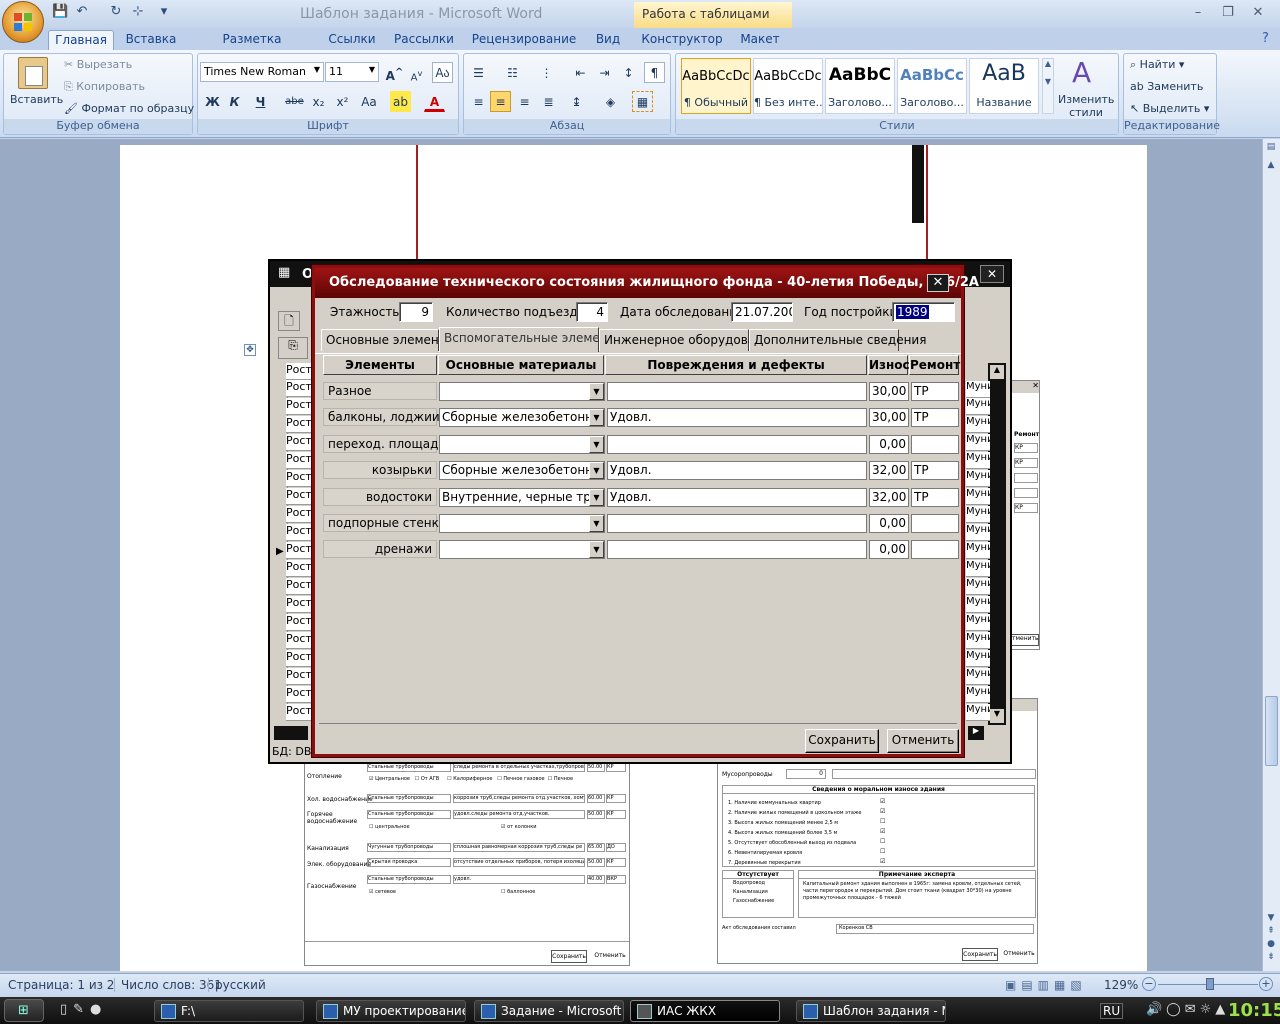 The width and height of the screenshot is (1280, 1024). What do you see at coordinates (60, 12) in the screenshot?
I see `save-icon: 💾` at bounding box center [60, 12].